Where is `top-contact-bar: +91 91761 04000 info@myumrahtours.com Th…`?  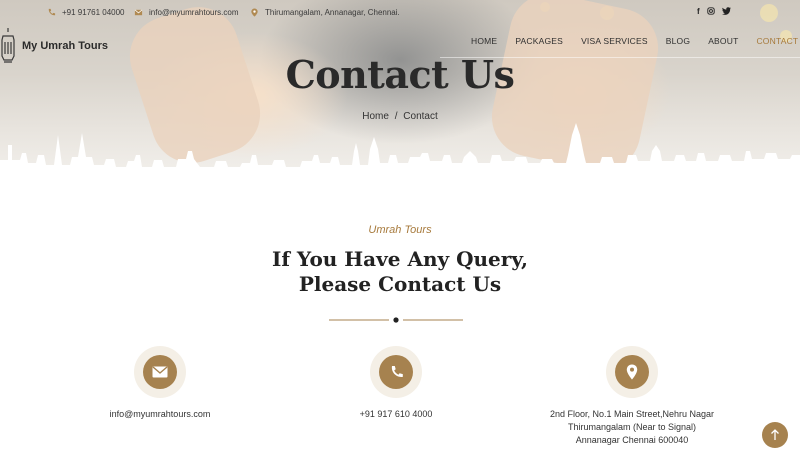
top-contact-bar: +91 91761 04000 info@myumrahtours.com Th… is located at coordinates (400, 13).